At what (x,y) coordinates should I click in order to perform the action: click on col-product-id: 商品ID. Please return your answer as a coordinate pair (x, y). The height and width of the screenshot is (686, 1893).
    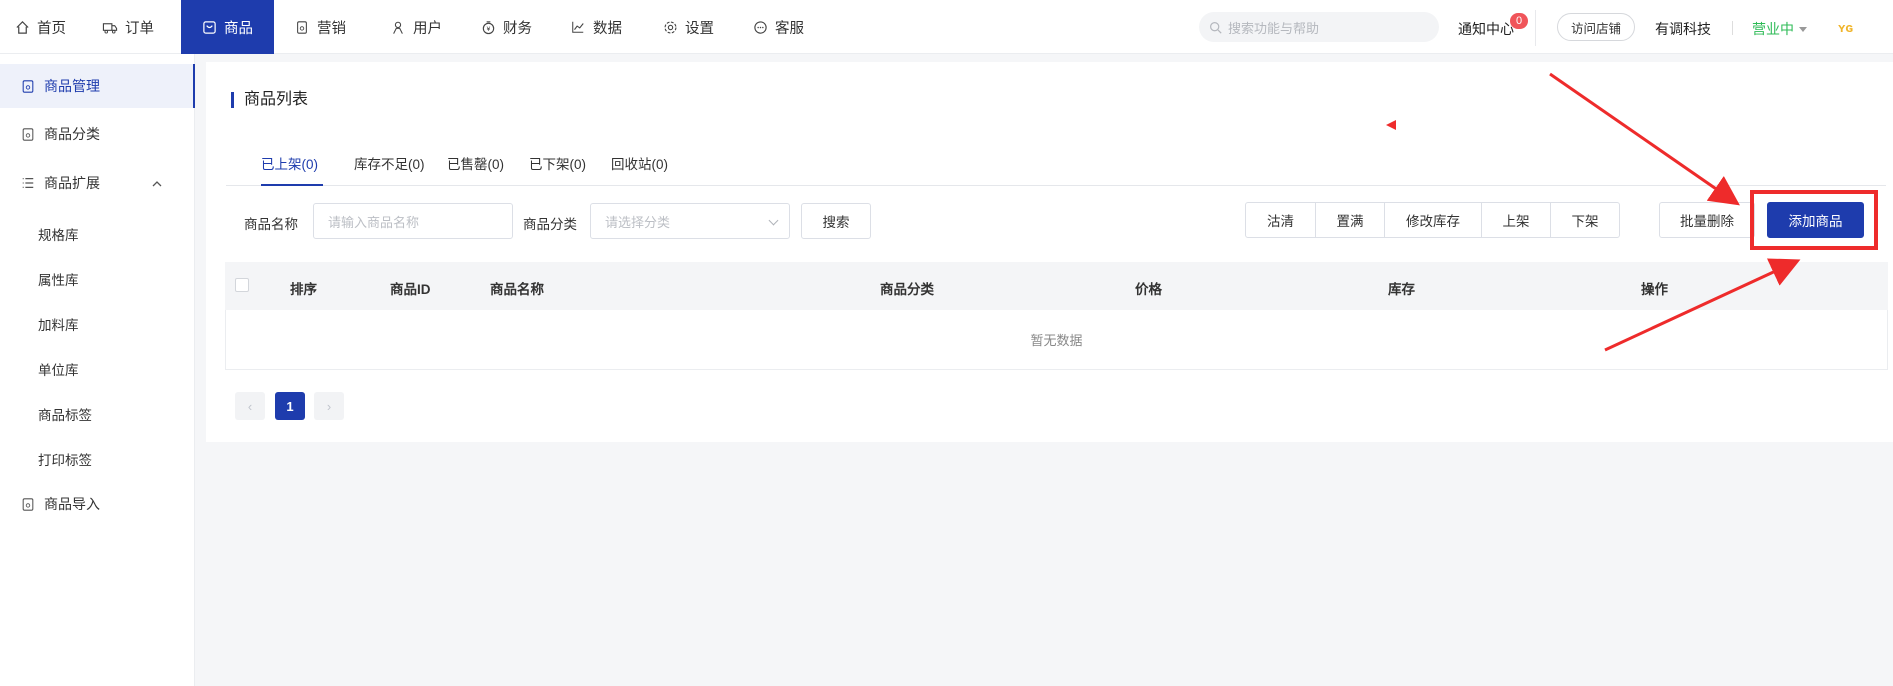
    Looking at the image, I should click on (410, 289).